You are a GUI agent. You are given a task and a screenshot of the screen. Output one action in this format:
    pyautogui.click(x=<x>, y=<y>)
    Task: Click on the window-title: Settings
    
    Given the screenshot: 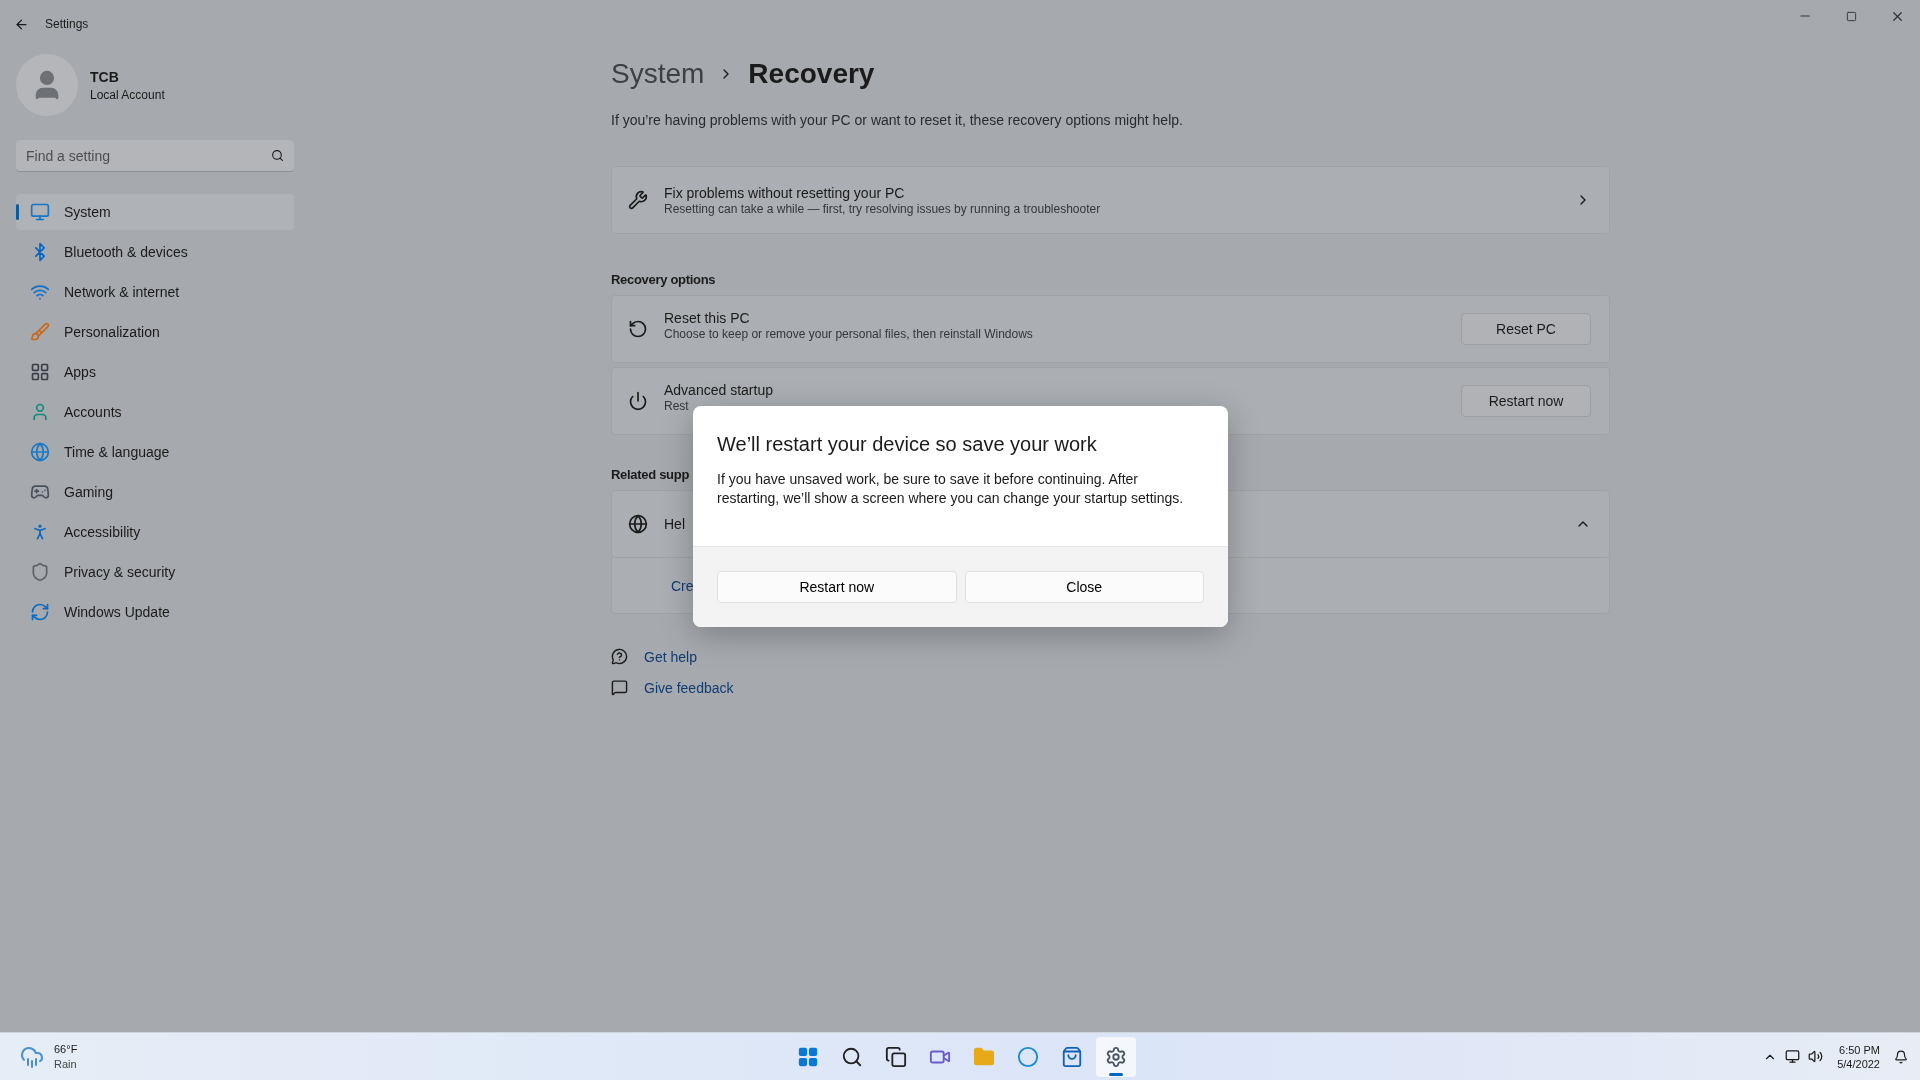 What is the action you would take?
    pyautogui.click(x=67, y=24)
    